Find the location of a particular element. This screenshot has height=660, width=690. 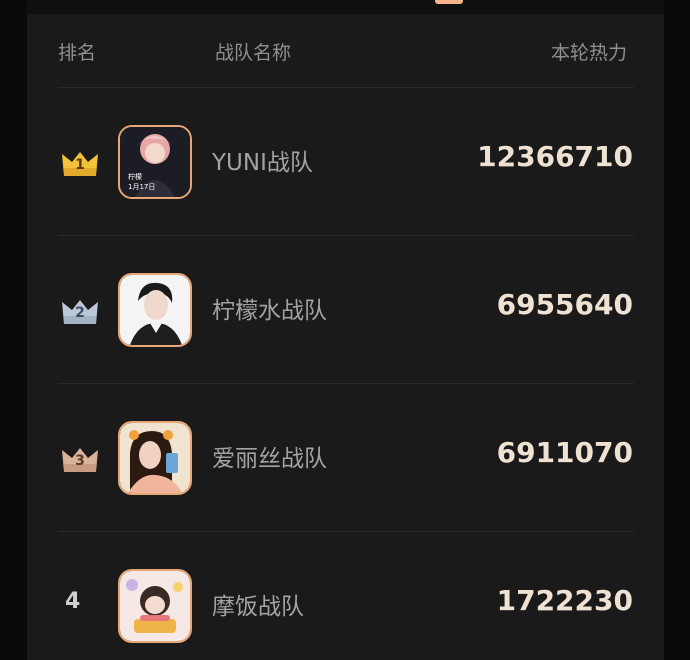

heat-column-header: 本轮热力 is located at coordinates (588, 53).